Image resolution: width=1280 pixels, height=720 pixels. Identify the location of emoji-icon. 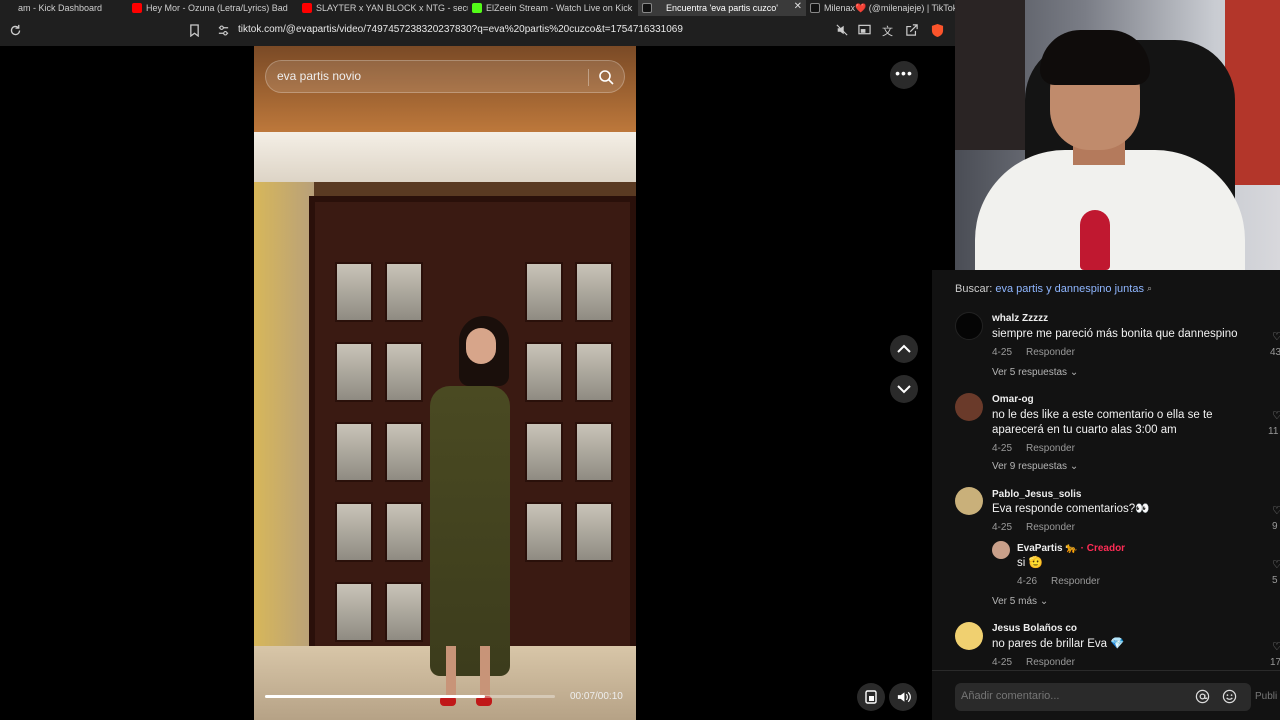
(1229, 699).